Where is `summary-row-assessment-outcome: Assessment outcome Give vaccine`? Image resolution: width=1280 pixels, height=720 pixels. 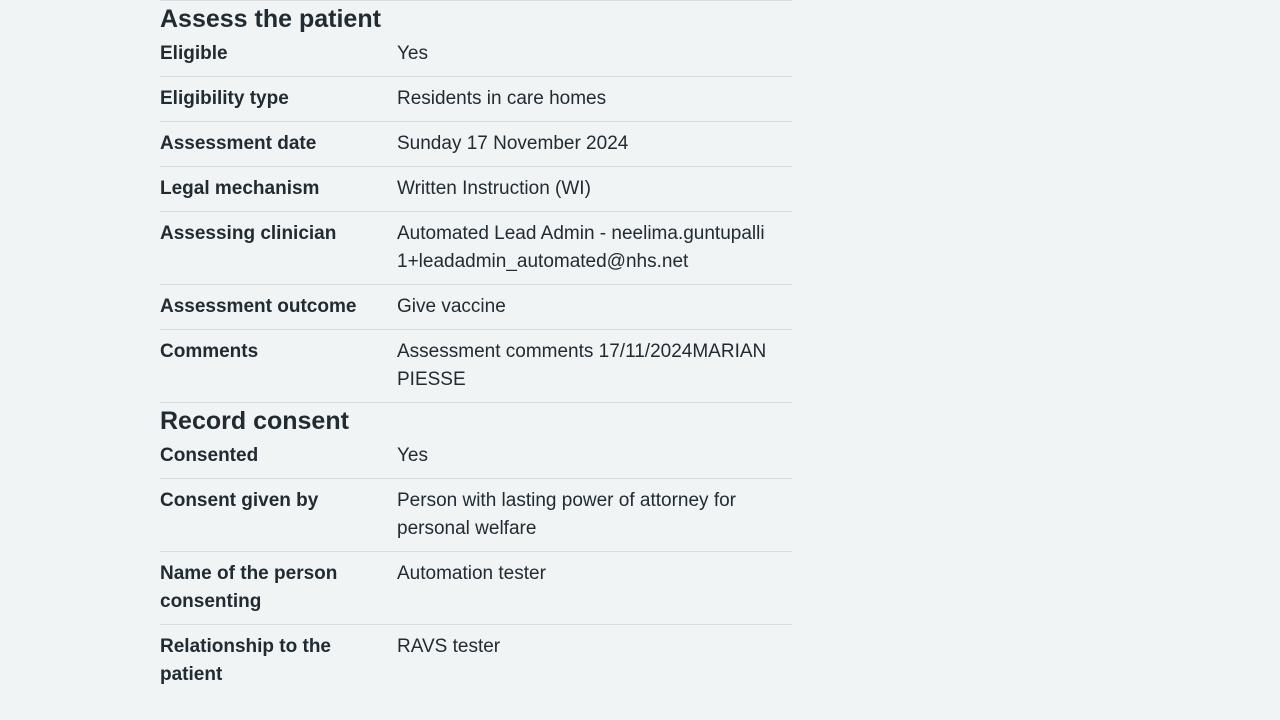 summary-row-assessment-outcome: Assessment outcome Give vaccine is located at coordinates (476, 306).